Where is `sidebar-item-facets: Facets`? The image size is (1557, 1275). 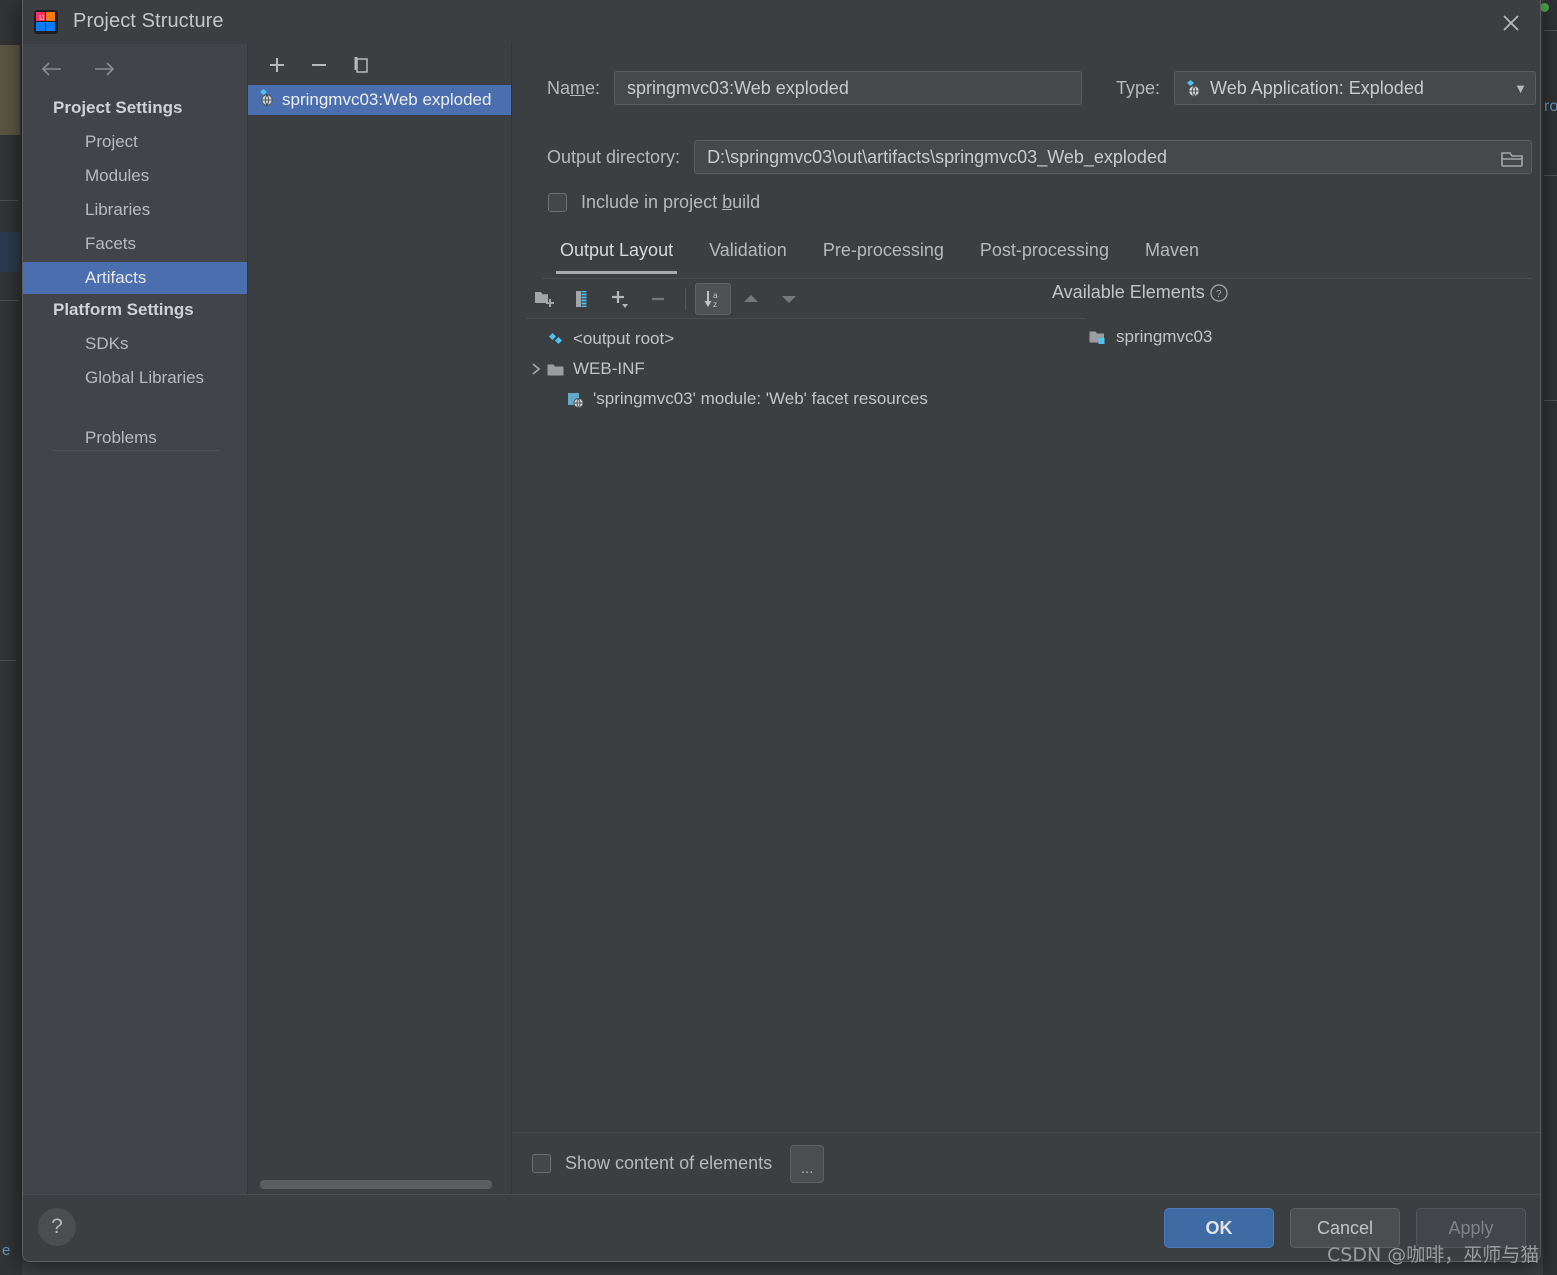
sidebar-item-facets: Facets is located at coordinates (135, 244).